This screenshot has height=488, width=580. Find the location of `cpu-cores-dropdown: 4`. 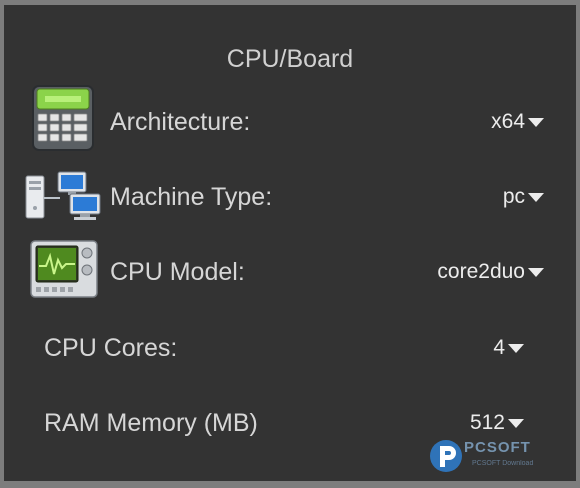

cpu-cores-dropdown: 4 is located at coordinates (508, 348).